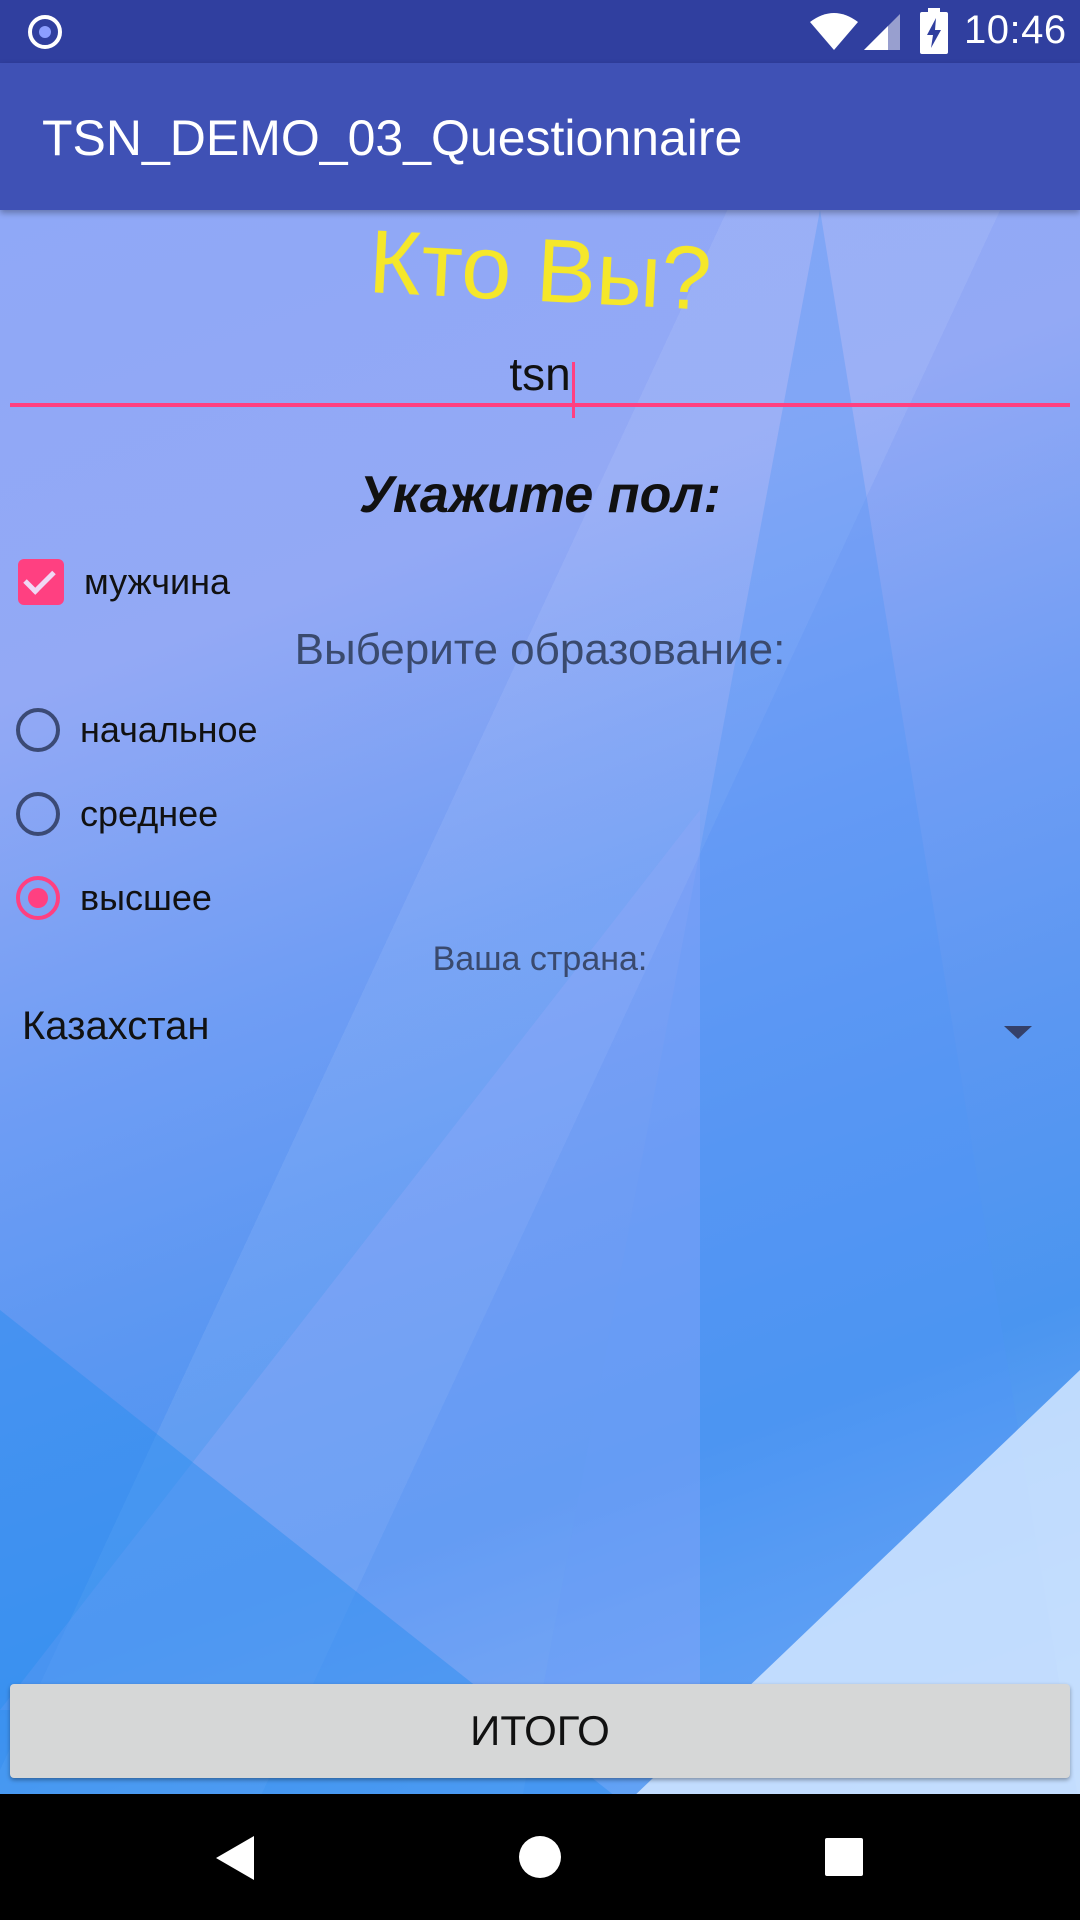 The width and height of the screenshot is (1080, 1920). I want to click on radio-option-secondary: среднее, so click(117, 814).